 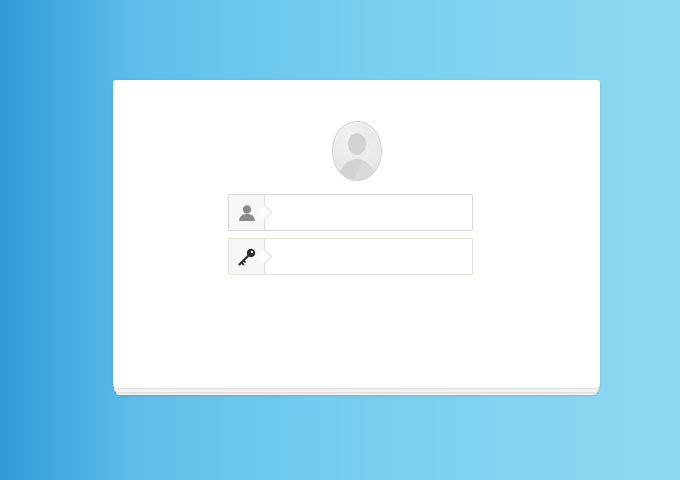 I want to click on user-icon, so click(x=247, y=213).